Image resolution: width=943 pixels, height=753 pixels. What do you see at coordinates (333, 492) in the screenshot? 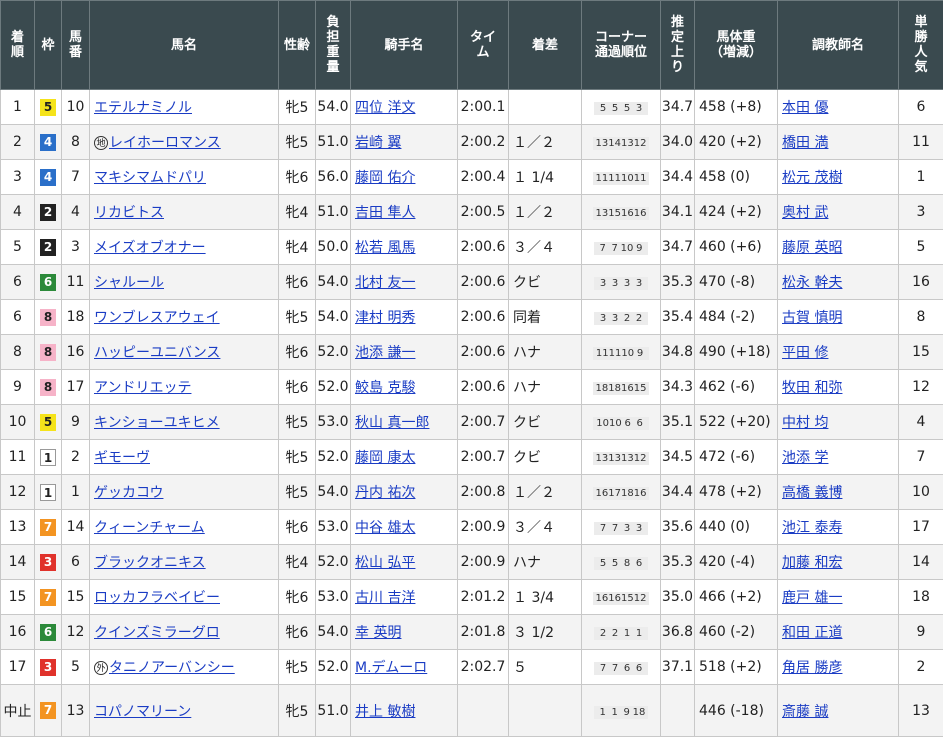
I see `weight-value: 54.0` at bounding box center [333, 492].